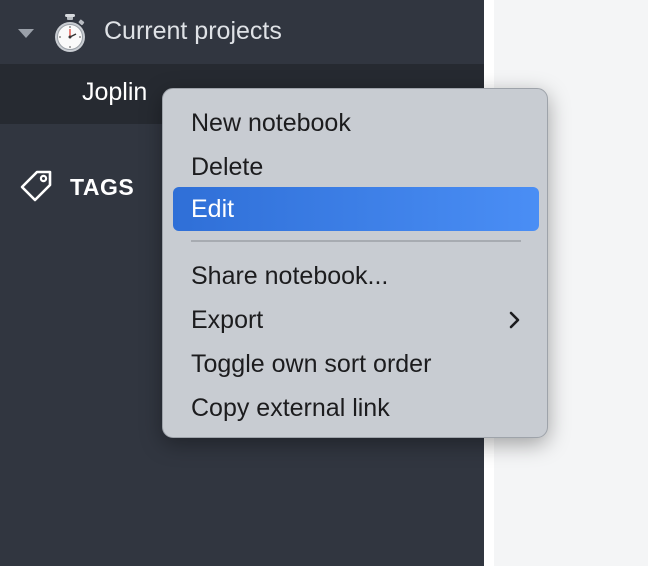  Describe the element at coordinates (26, 33) in the screenshot. I see `expand-caret-icon` at that location.